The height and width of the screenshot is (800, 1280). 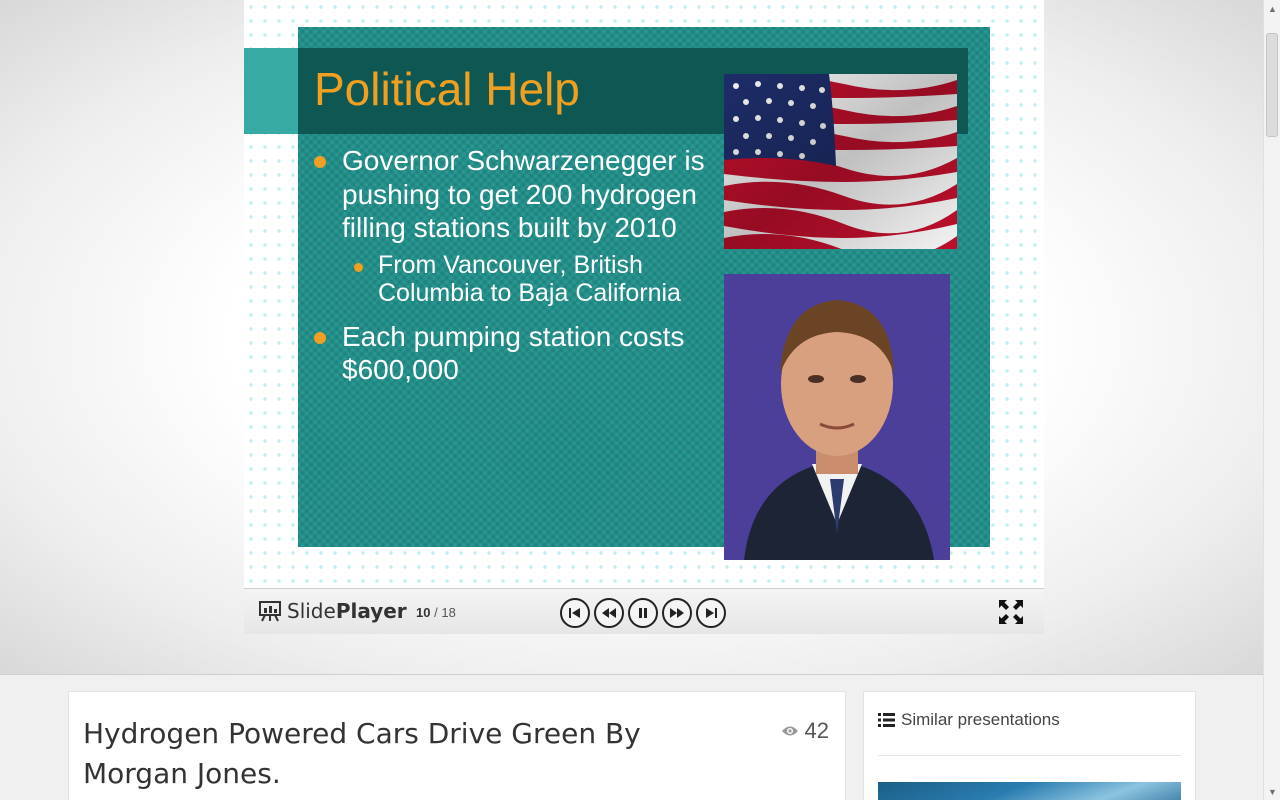 I want to click on similar-presentation-thumbnail, so click(x=1029, y=791).